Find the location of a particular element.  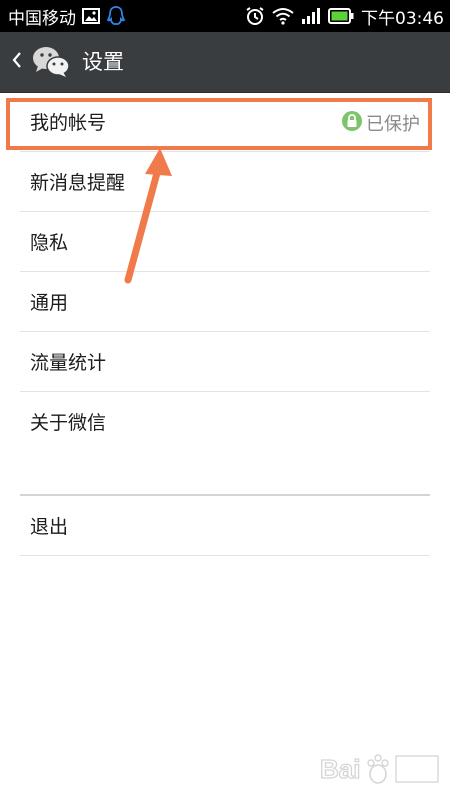

status-badge: 已保护 is located at coordinates (381, 123).